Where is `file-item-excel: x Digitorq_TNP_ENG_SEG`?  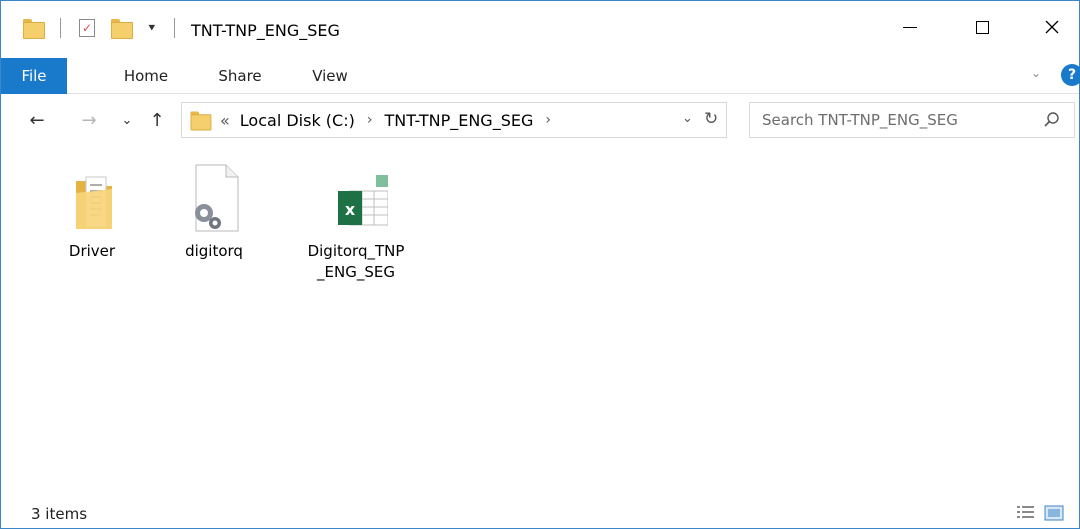 file-item-excel: x Digitorq_TNP_ENG_SEG is located at coordinates (356, 223).